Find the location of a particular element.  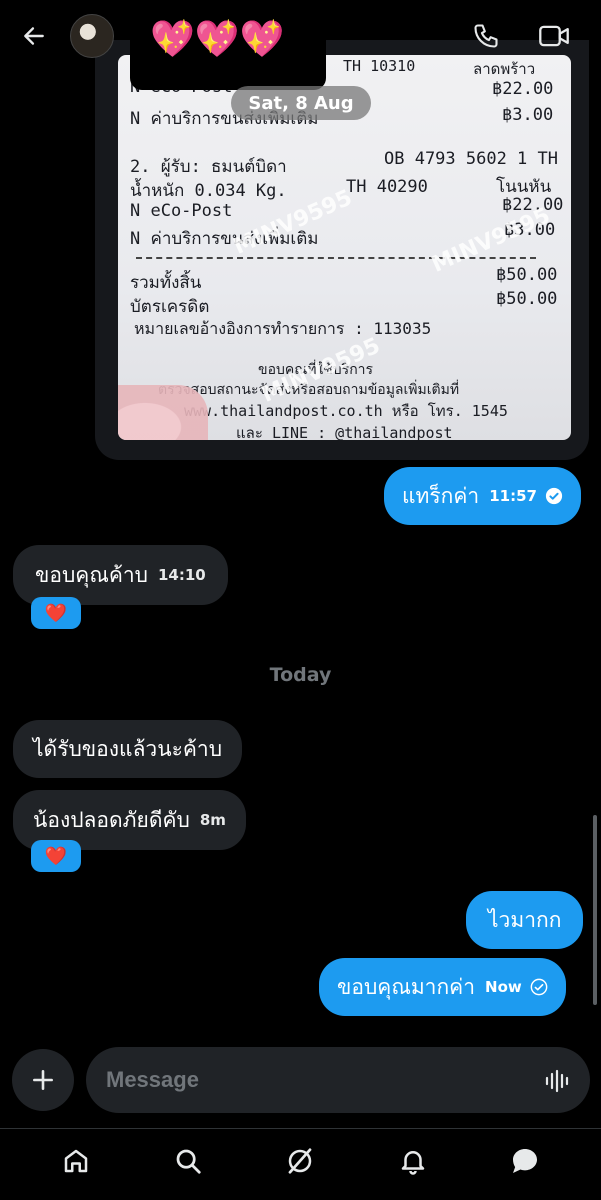

receipt-line: www.thailandpost.co.th หรือ โทร. 1545 is located at coordinates (346, 411).